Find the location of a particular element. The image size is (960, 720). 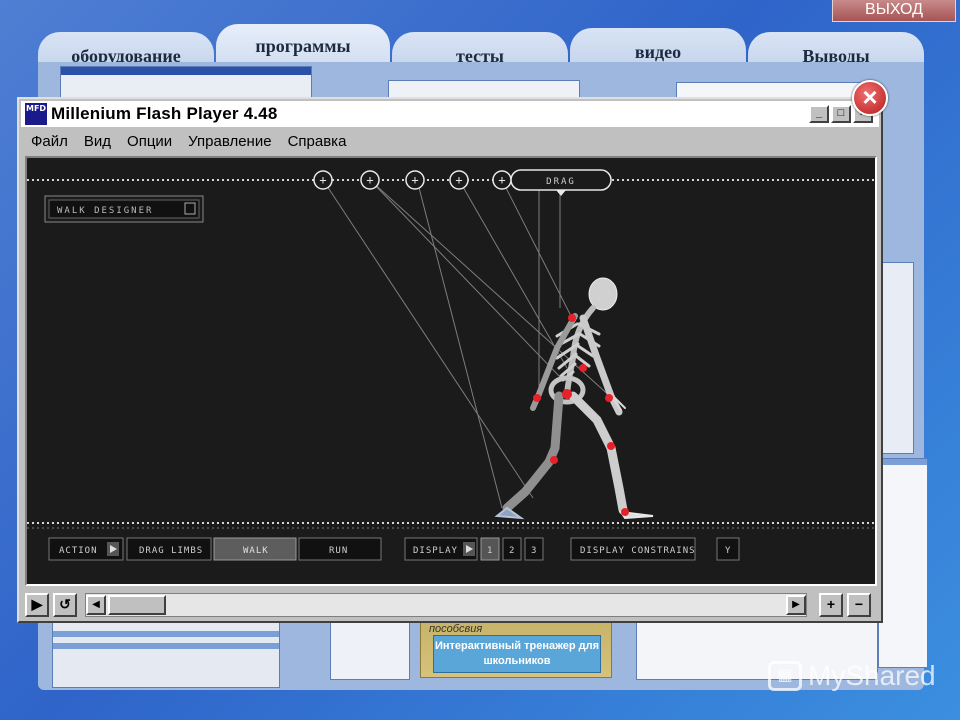

skeleton-figure is located at coordinates (574, 398).